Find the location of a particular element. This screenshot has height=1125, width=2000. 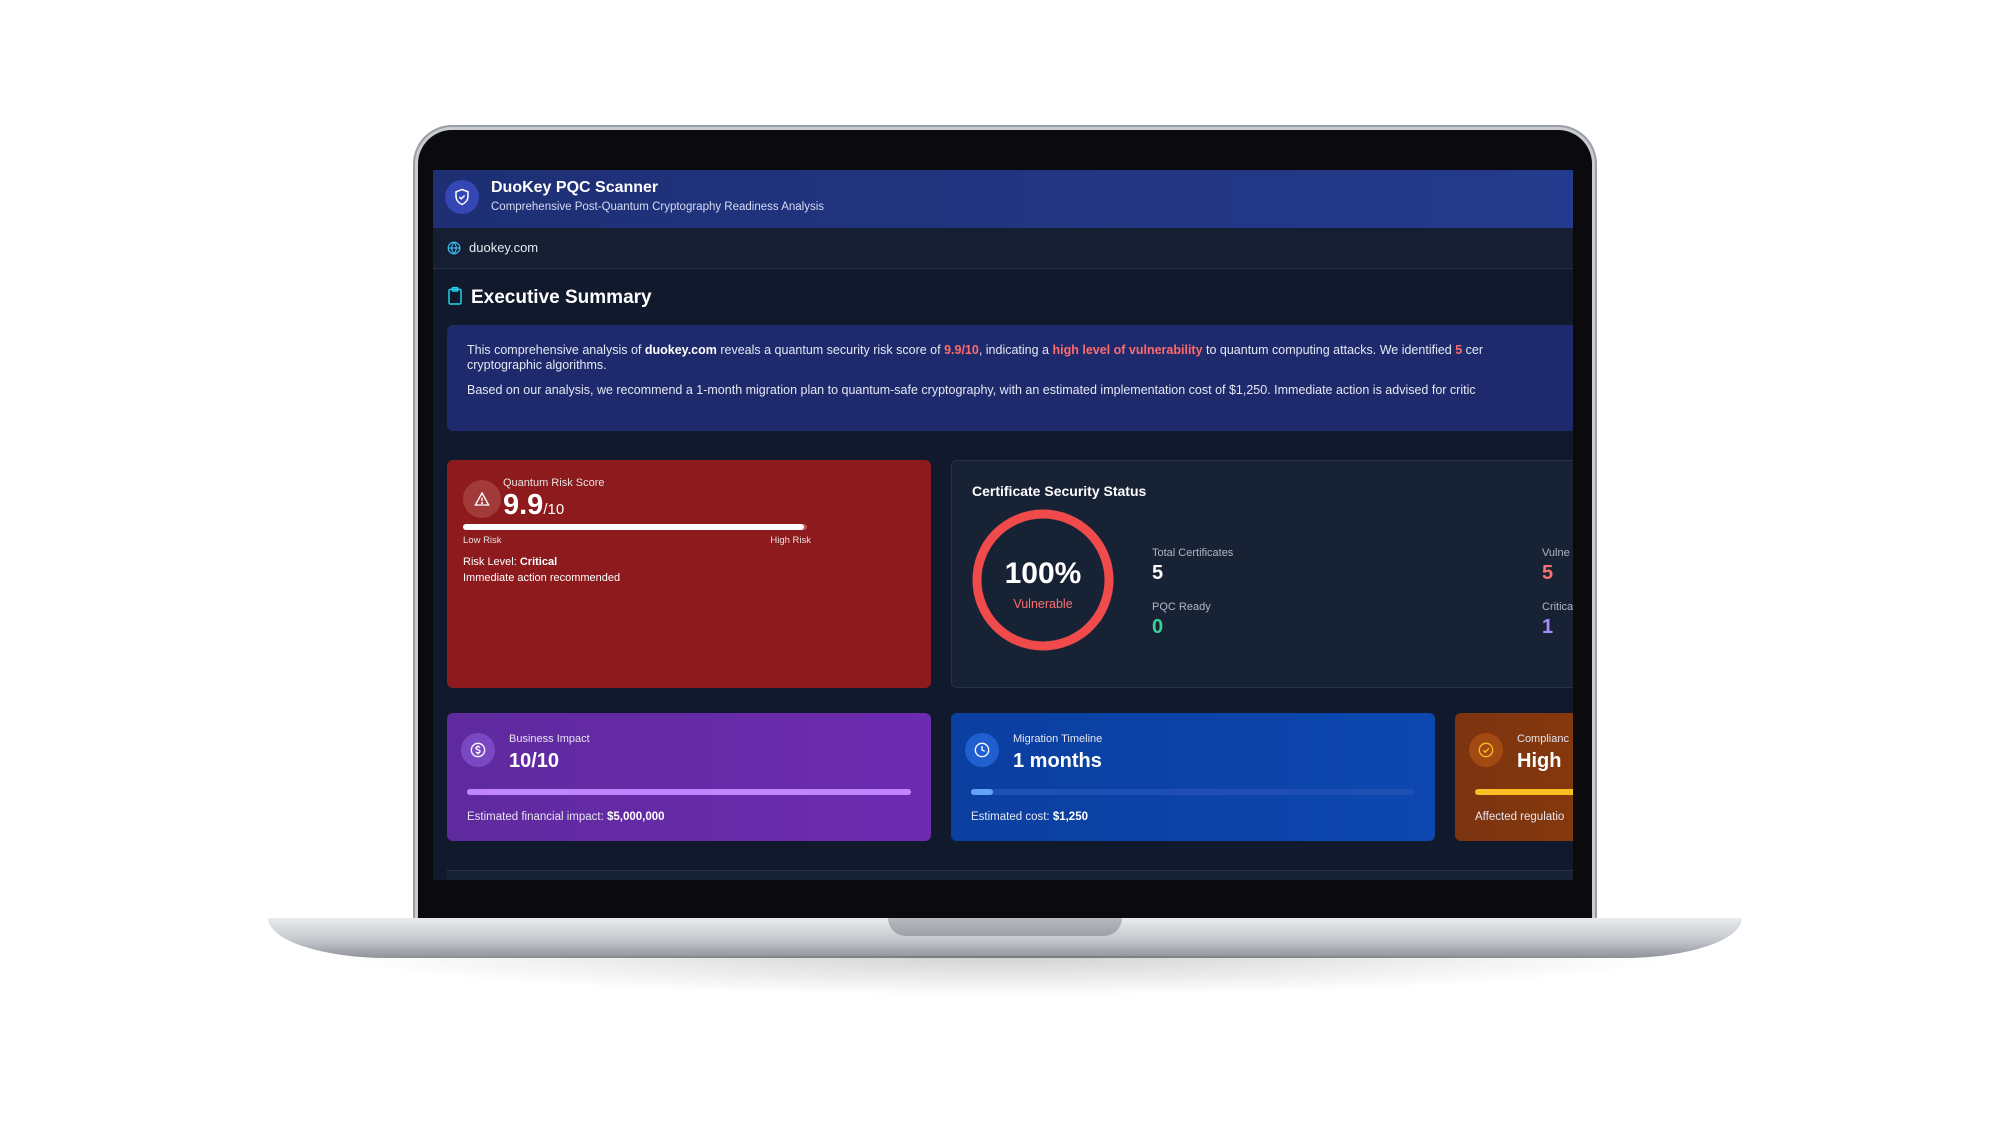

laptop-notch is located at coordinates (1005, 927).